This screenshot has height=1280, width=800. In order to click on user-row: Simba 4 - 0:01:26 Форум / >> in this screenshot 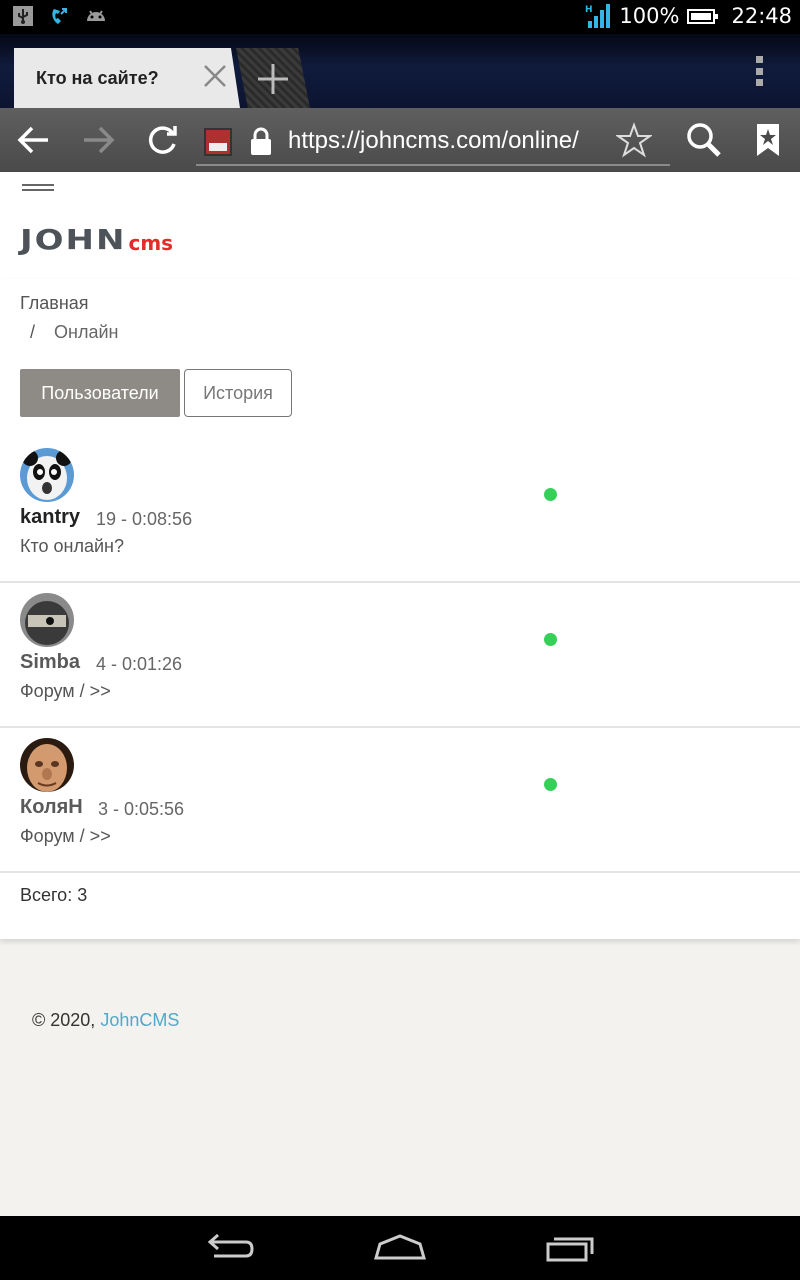, I will do `click(400, 655)`.